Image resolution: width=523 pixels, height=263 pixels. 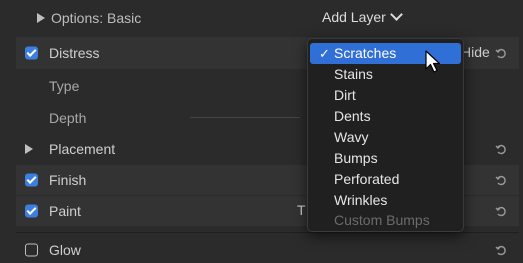 What do you see at coordinates (361, 200) in the screenshot?
I see `menu-item-label: Wrinkles` at bounding box center [361, 200].